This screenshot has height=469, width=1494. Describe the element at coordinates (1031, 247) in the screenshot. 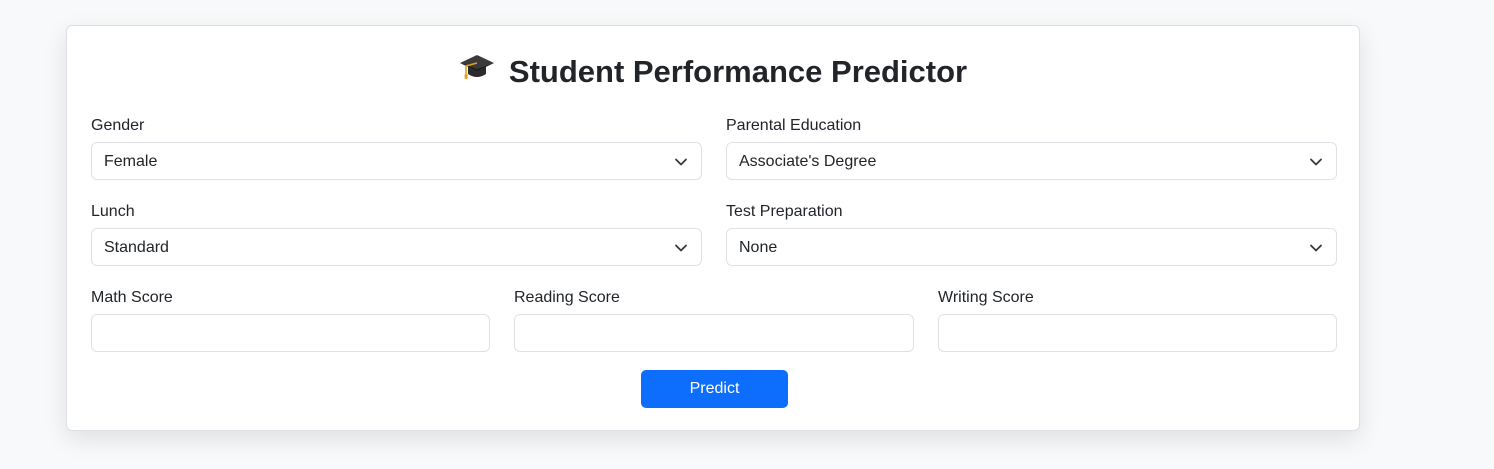

I see `test-preparation-select: None` at that location.